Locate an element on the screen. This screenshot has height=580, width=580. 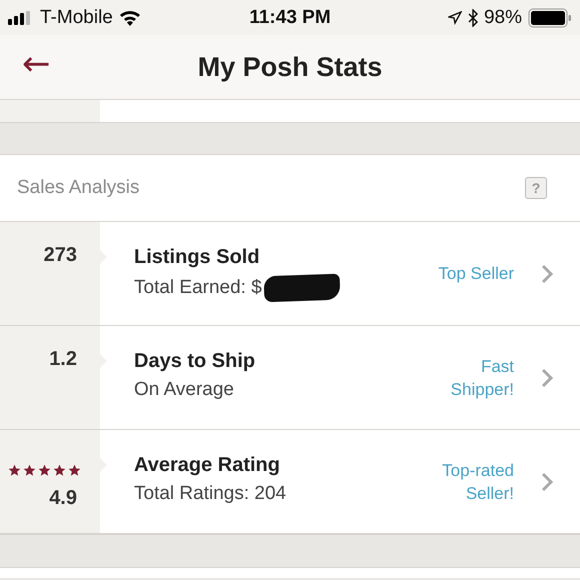
page-title: My Posh Stats is located at coordinates (290, 67).